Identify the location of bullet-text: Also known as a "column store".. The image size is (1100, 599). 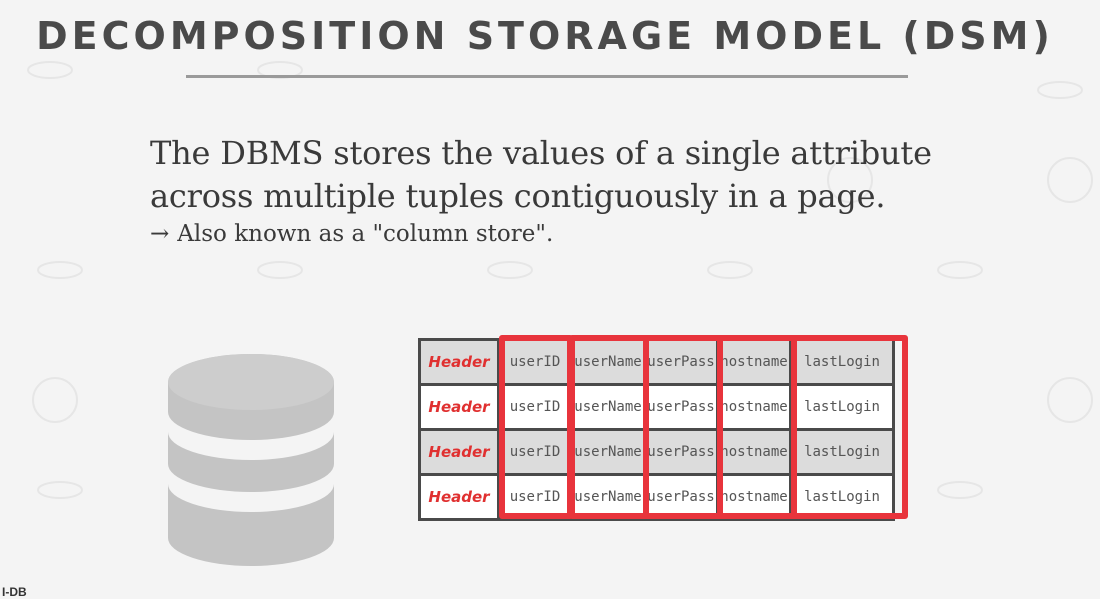
(365, 234).